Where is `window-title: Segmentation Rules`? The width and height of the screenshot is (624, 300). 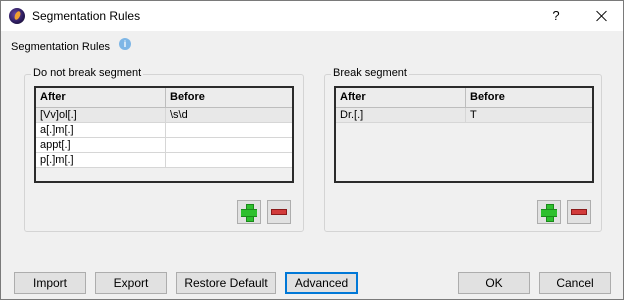 window-title: Segmentation Rules is located at coordinates (86, 16).